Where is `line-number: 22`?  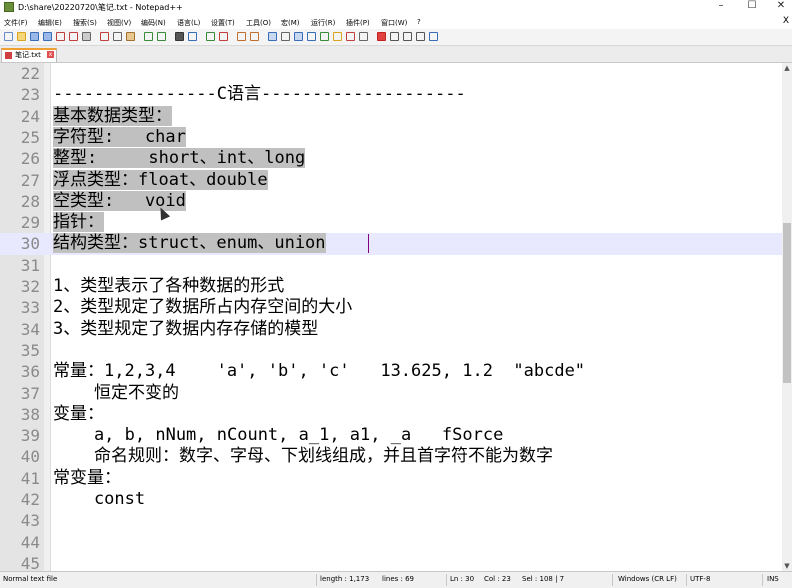
line-number: 22 is located at coordinates (30, 73).